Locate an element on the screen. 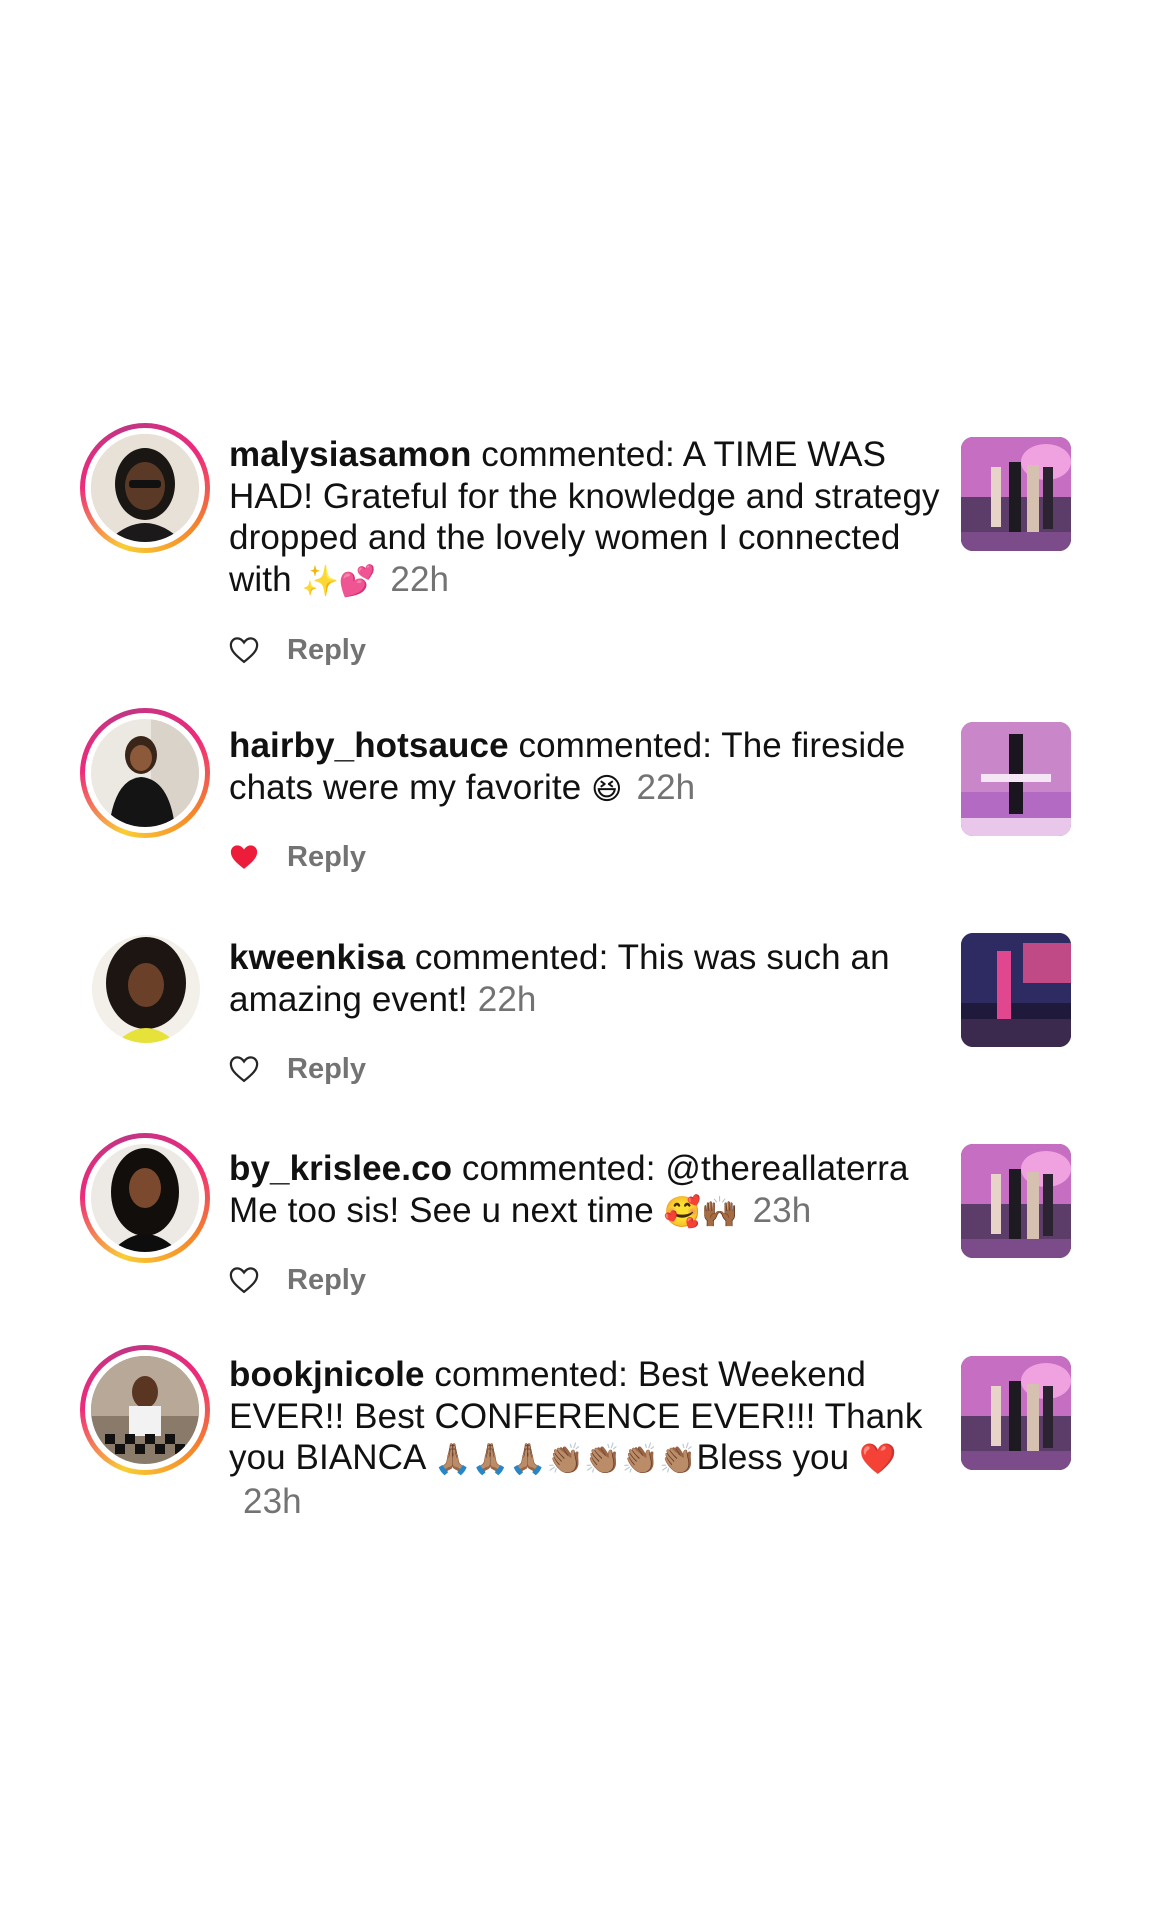 This screenshot has height=1920, width=1160. username: bookjnicole is located at coordinates (327, 1374).